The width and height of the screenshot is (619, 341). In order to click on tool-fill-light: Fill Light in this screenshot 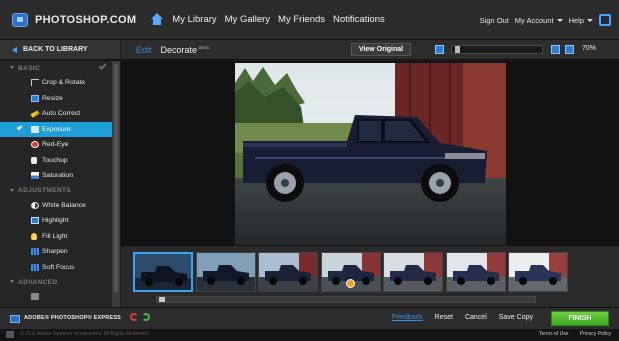, I will do `click(60, 237)`.